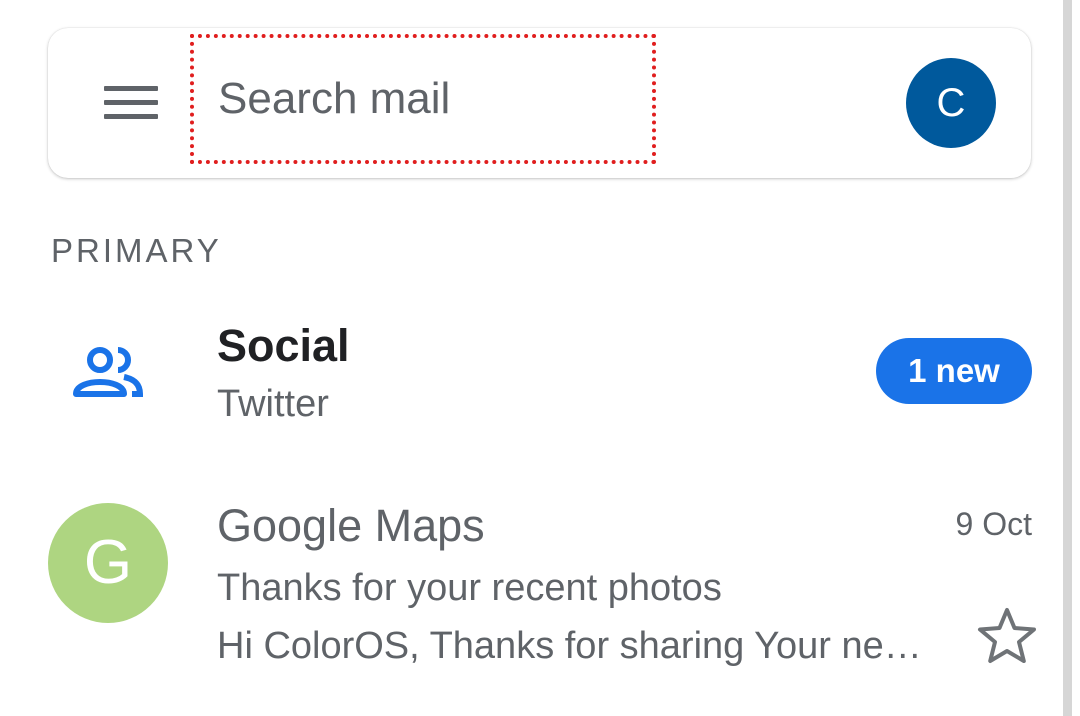 The image size is (1080, 716). I want to click on category-subtitle: Twitter, so click(273, 404).